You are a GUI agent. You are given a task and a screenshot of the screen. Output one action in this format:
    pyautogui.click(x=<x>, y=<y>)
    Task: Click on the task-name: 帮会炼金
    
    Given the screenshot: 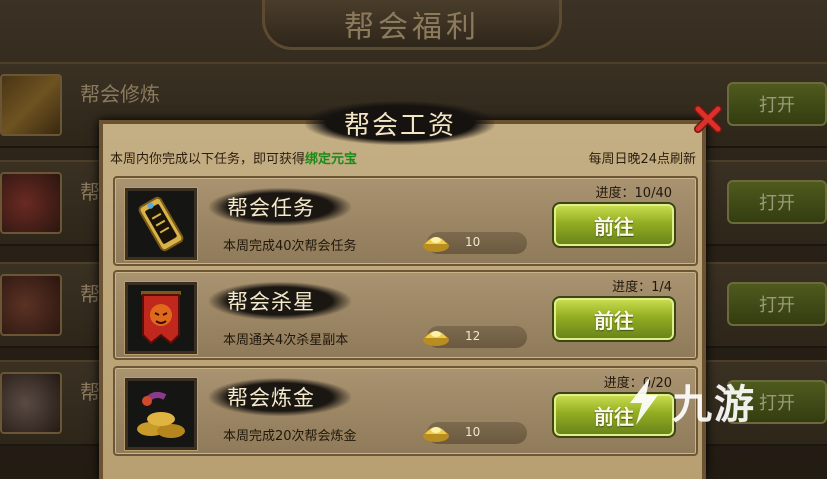 What is the action you would take?
    pyautogui.click(x=271, y=398)
    